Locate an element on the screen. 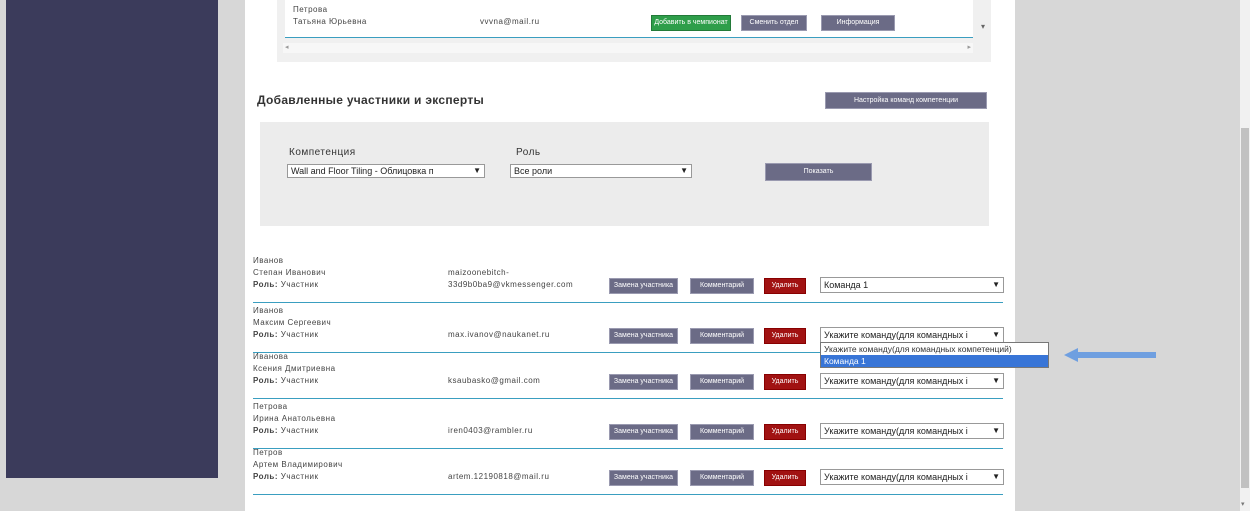 This screenshot has width=1250, height=511. competence-select: Wall and Floor Tiling - Облицовка п ▼ is located at coordinates (386, 171).